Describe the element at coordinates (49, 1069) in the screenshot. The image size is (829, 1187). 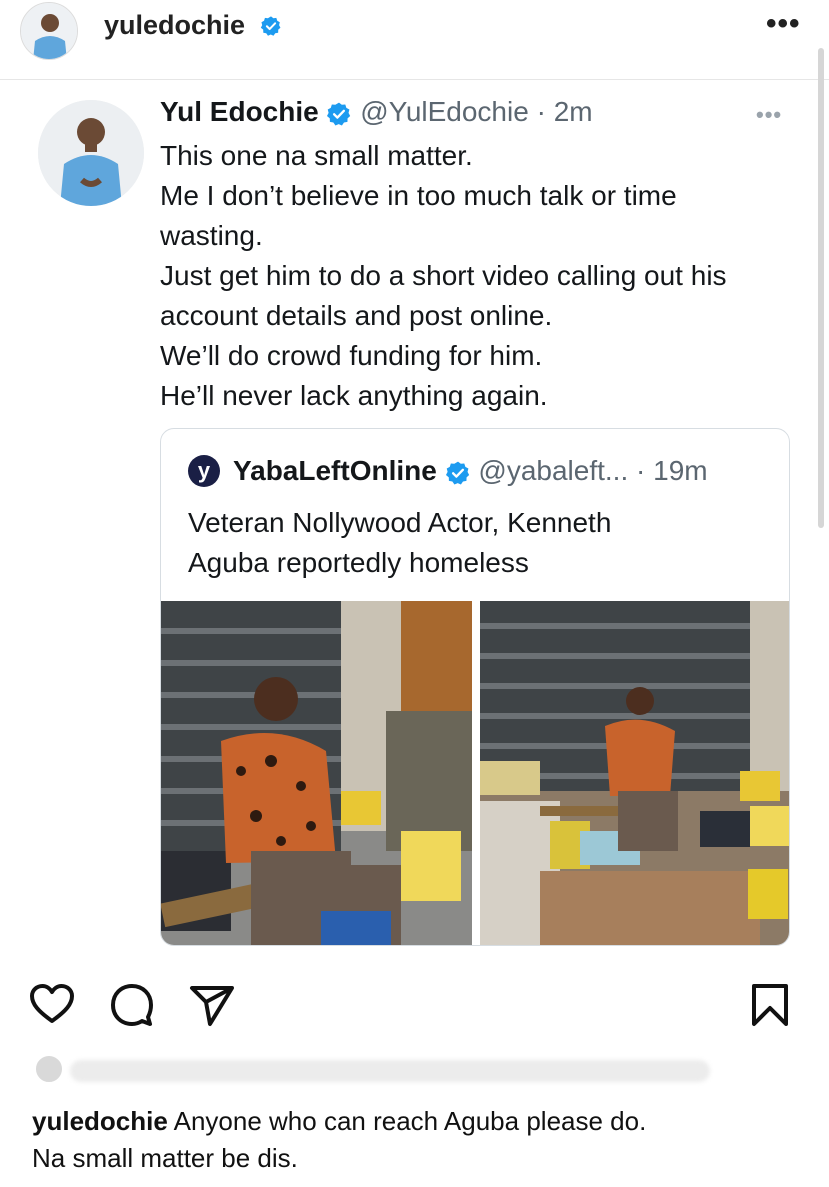
I see `liker-avatar` at that location.